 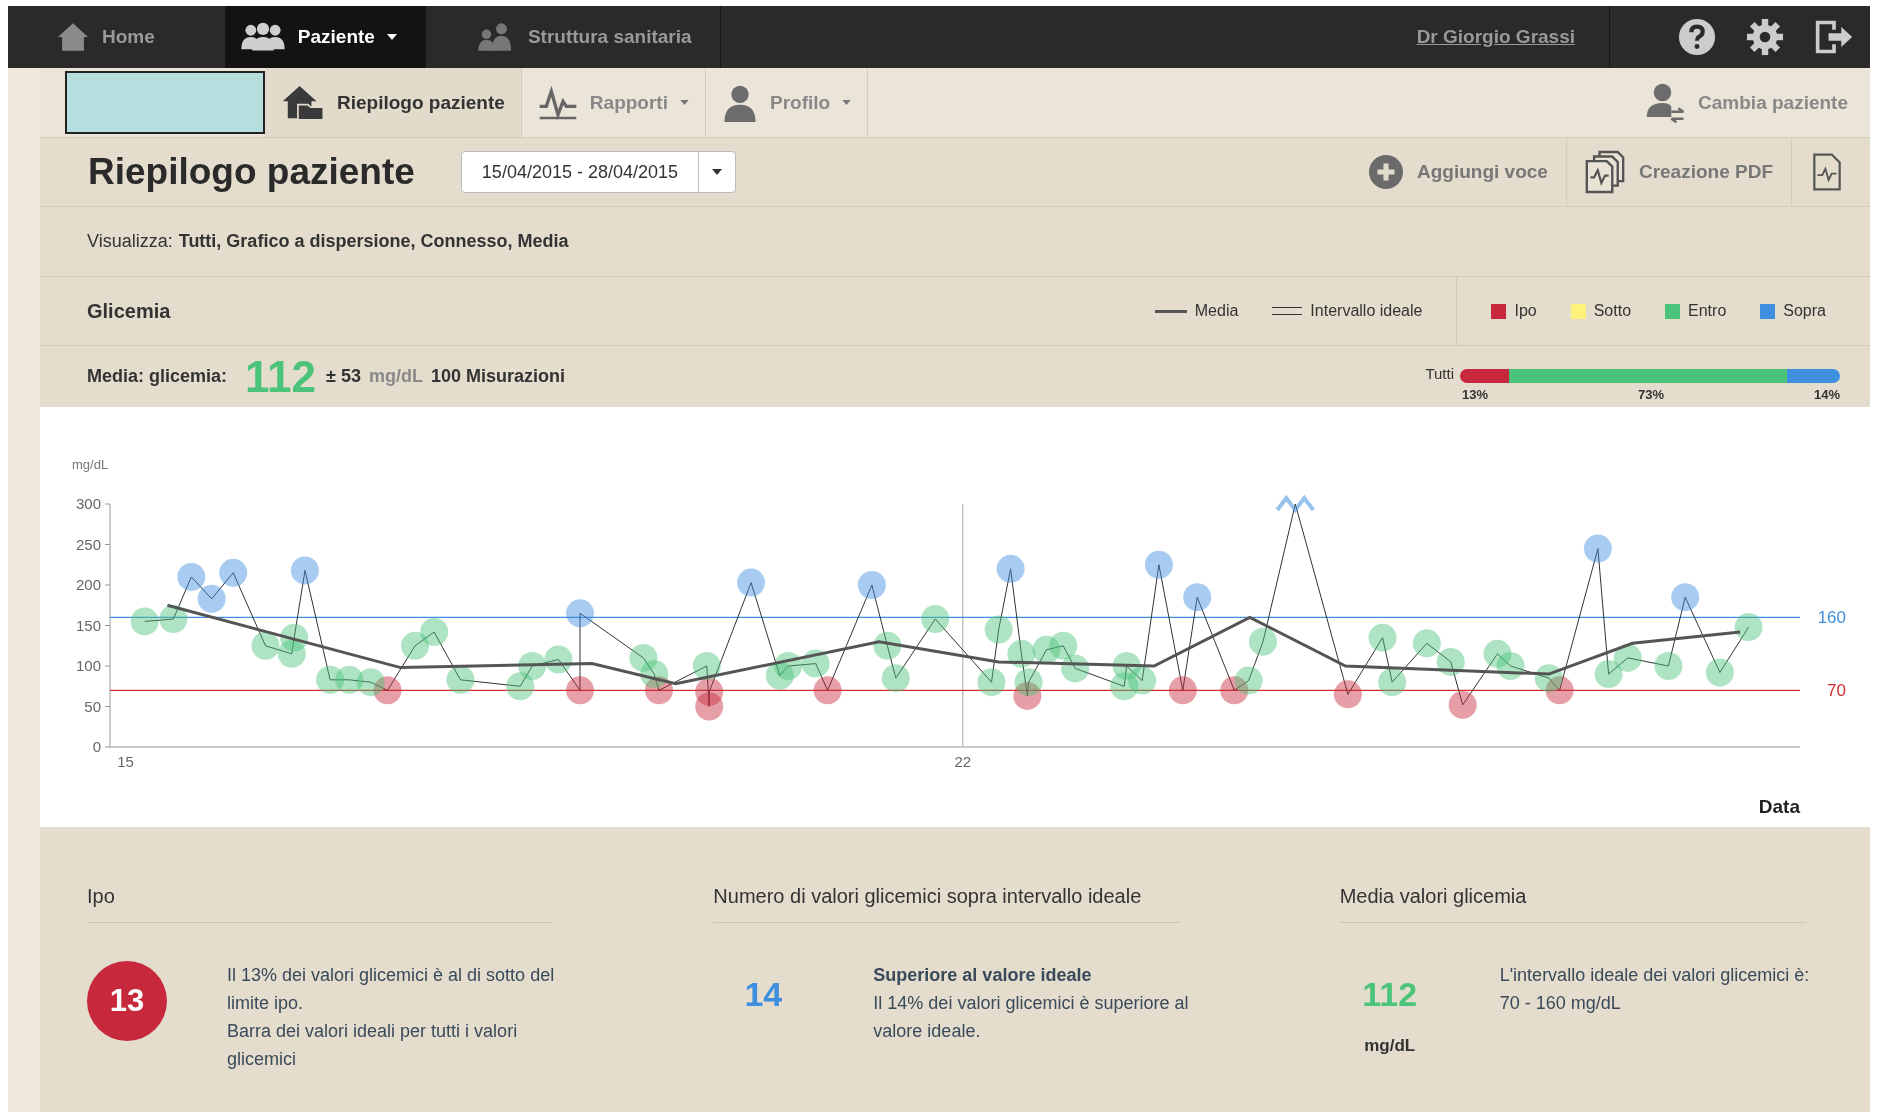 What do you see at coordinates (1572, 904) in the screenshot?
I see `card-title: Media valori glicemia` at bounding box center [1572, 904].